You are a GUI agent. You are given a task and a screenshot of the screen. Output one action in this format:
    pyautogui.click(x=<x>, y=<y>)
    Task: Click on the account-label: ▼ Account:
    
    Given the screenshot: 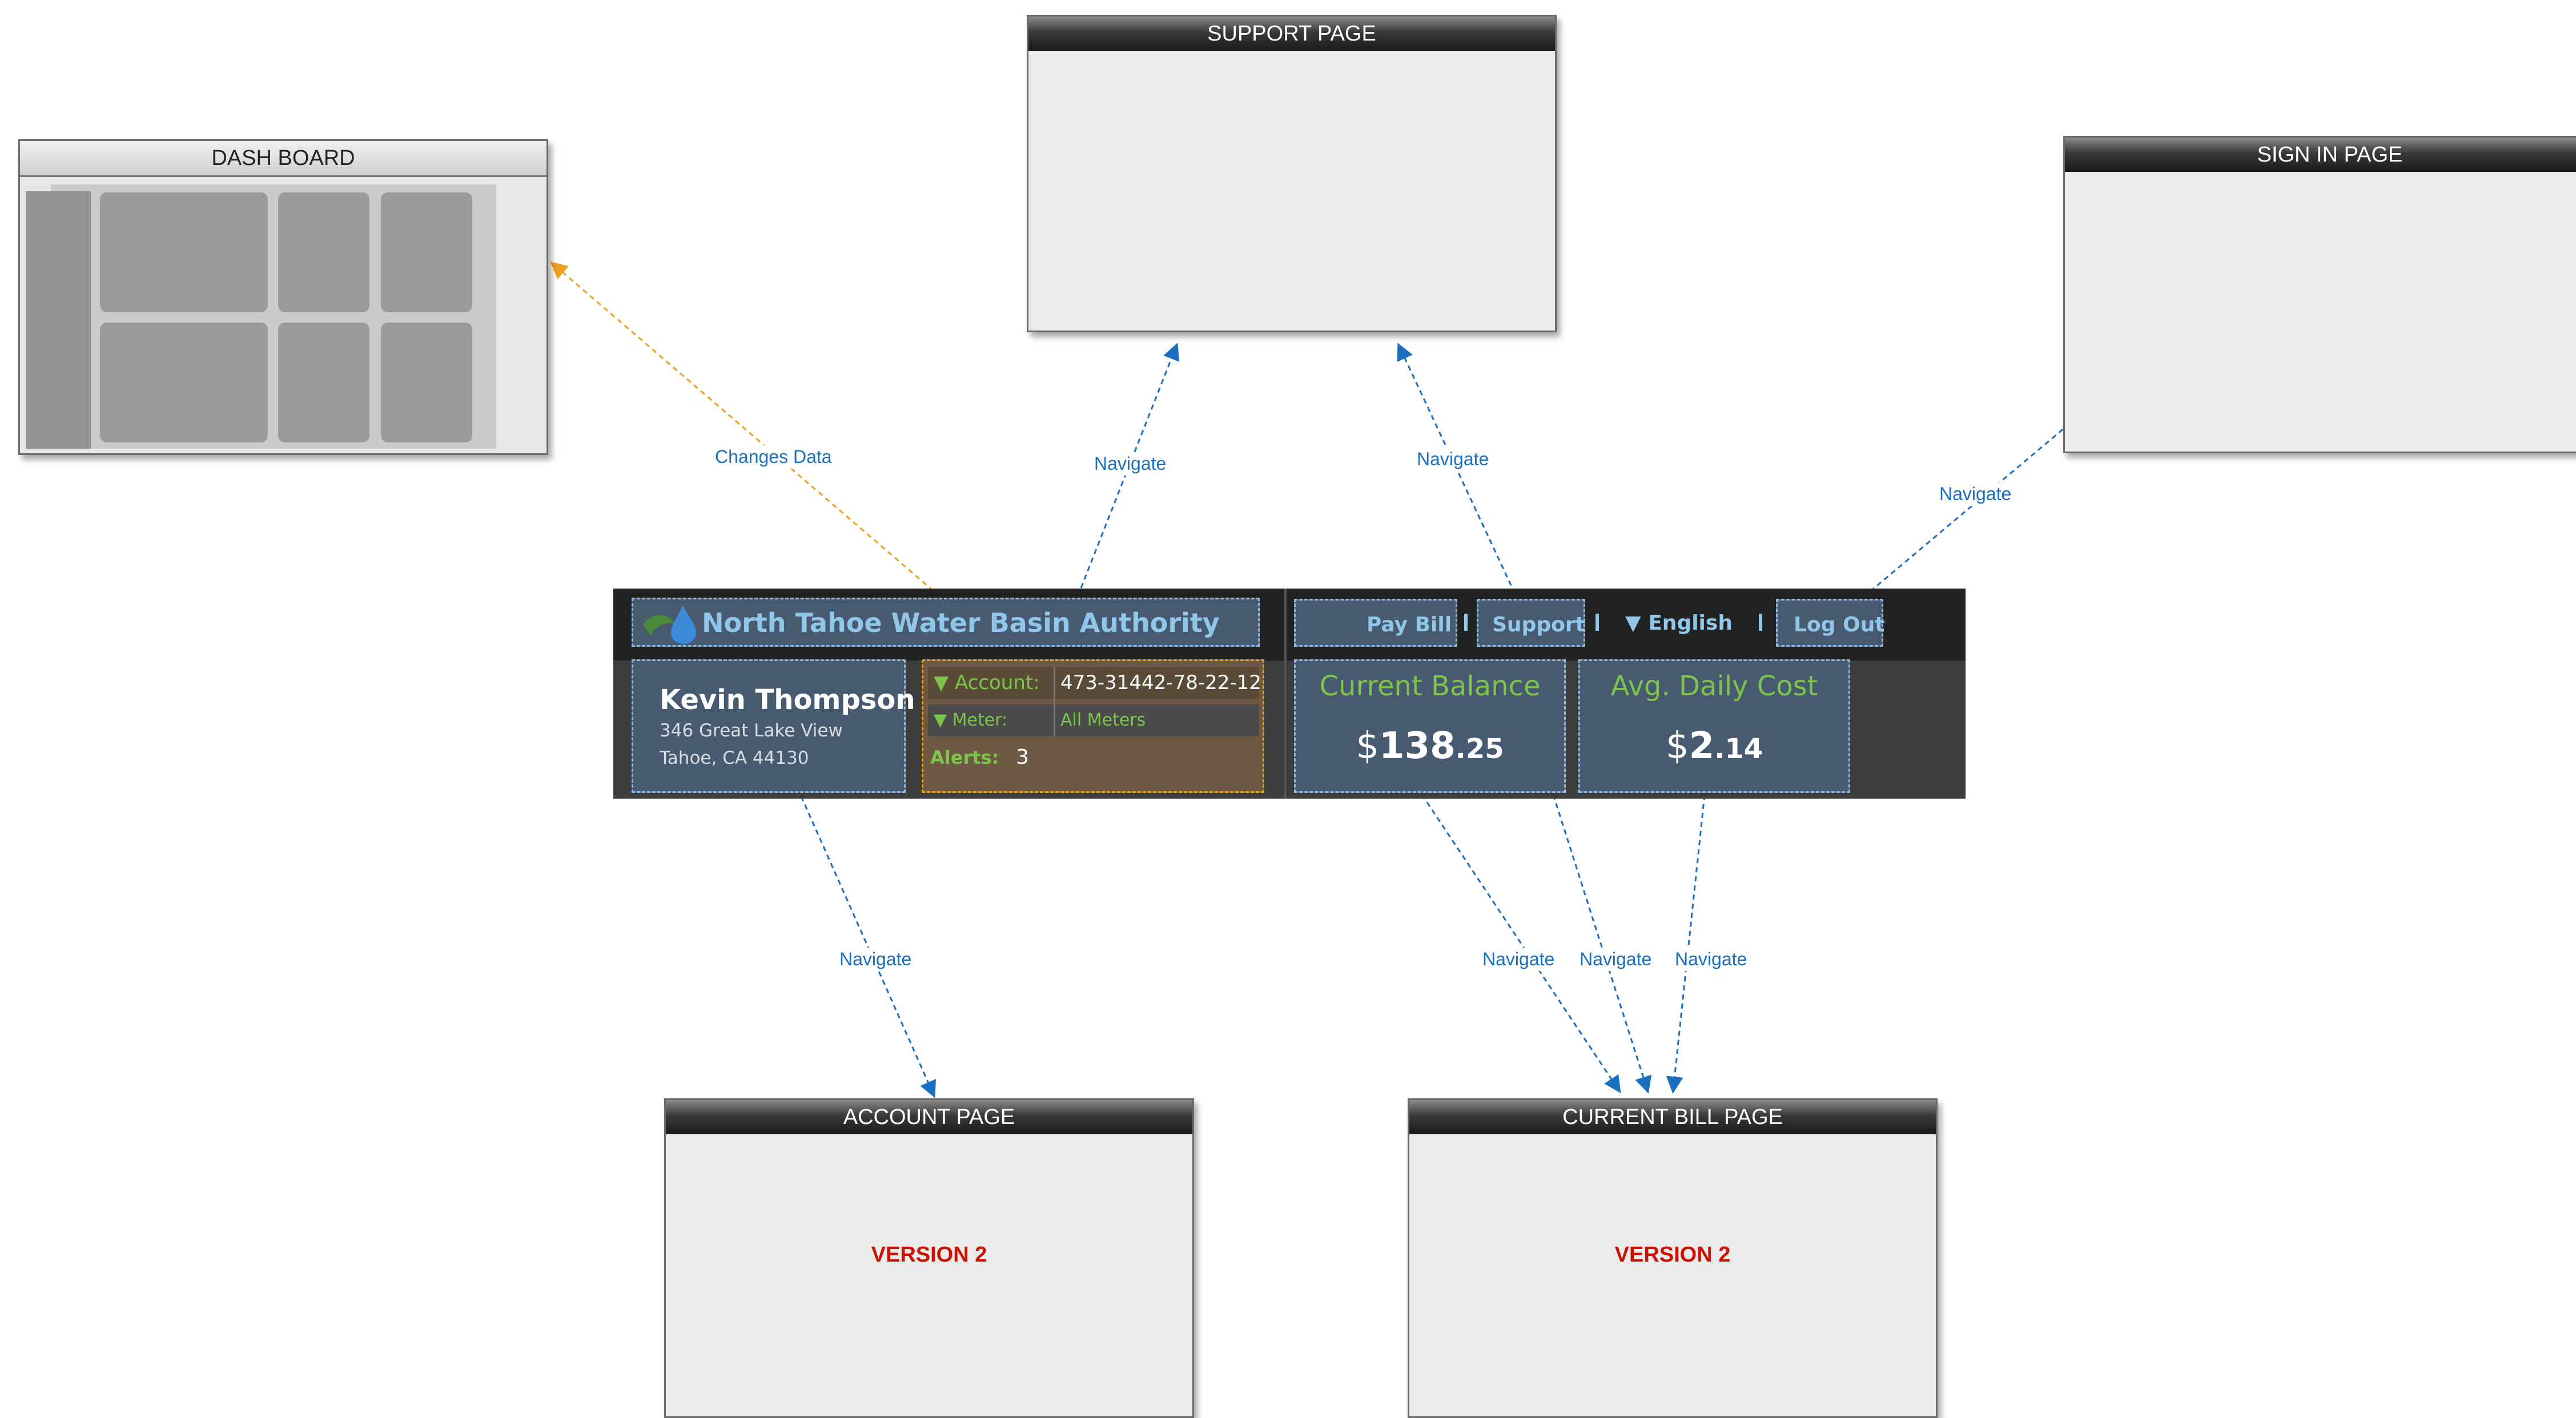 What is the action you would take?
    pyautogui.click(x=987, y=682)
    